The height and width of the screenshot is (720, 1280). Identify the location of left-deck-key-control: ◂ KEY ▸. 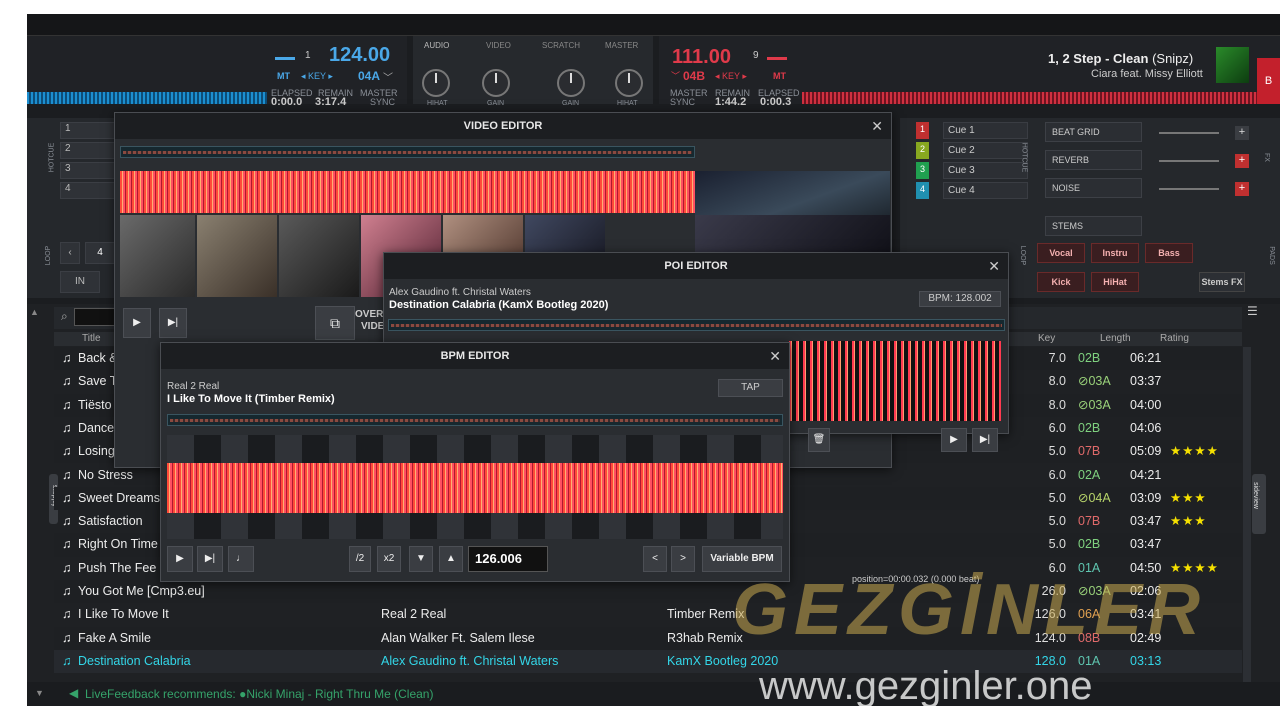
(317, 76).